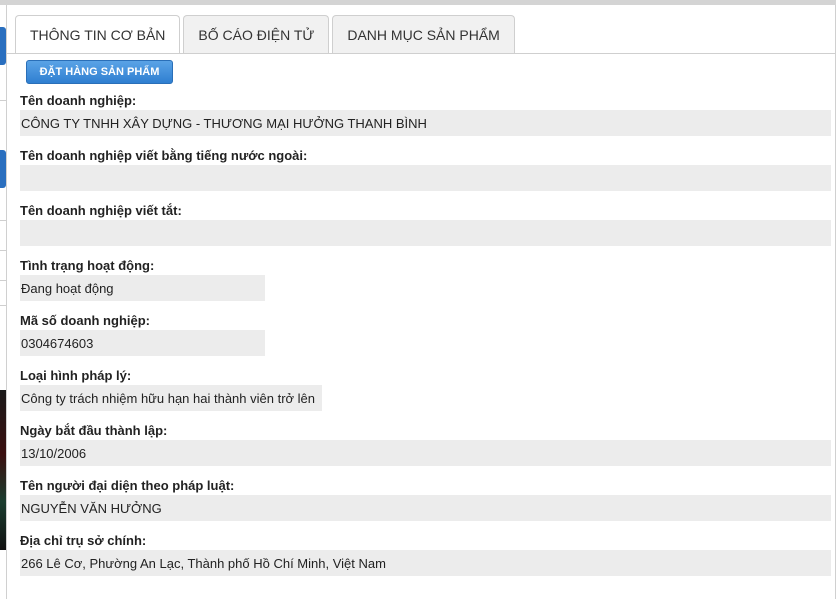 Image resolution: width=836 pixels, height=599 pixels. What do you see at coordinates (142, 343) in the screenshot?
I see `tax-code-value: 0304674603` at bounding box center [142, 343].